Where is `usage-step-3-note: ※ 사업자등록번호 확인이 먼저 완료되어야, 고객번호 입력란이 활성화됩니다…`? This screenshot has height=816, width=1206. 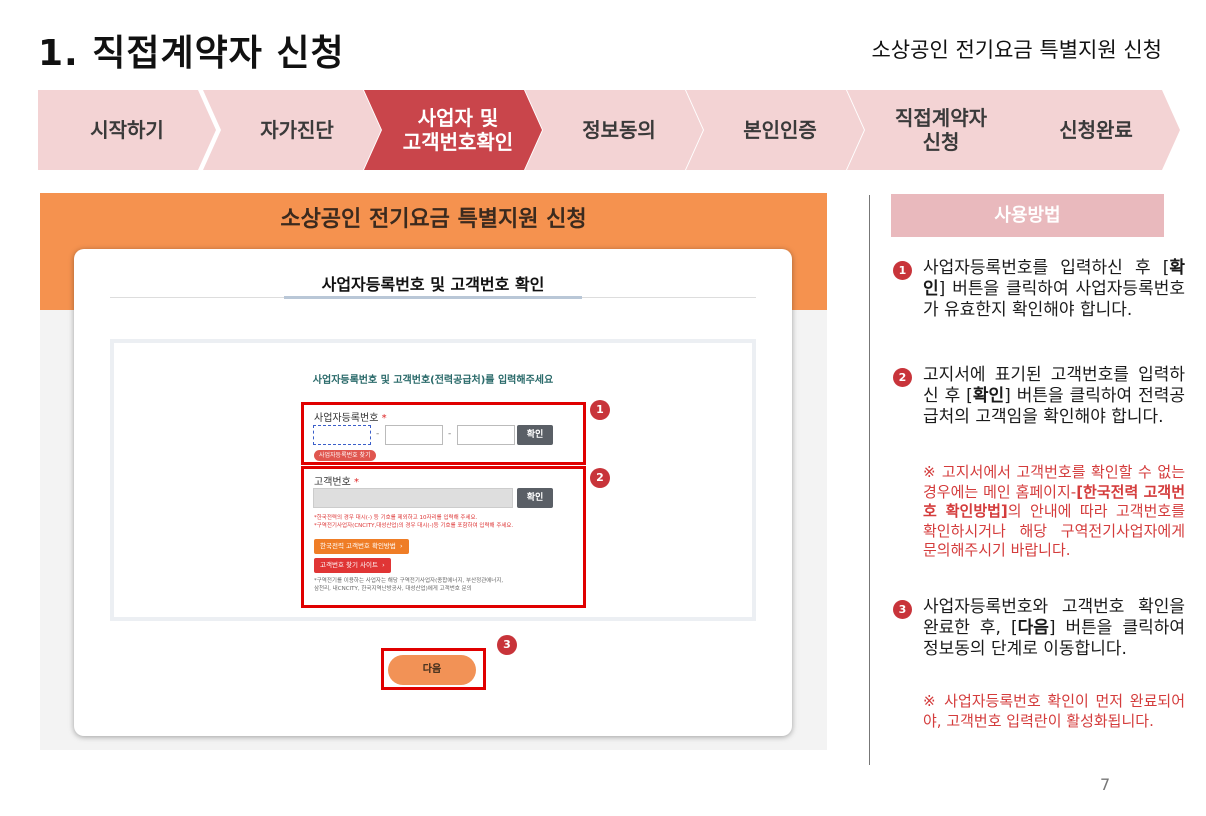
usage-step-3-note: ※ 사업자등록번호 확인이 먼저 완료되어야, 고객번호 입력란이 활성화됩니다… is located at coordinates (1054, 711).